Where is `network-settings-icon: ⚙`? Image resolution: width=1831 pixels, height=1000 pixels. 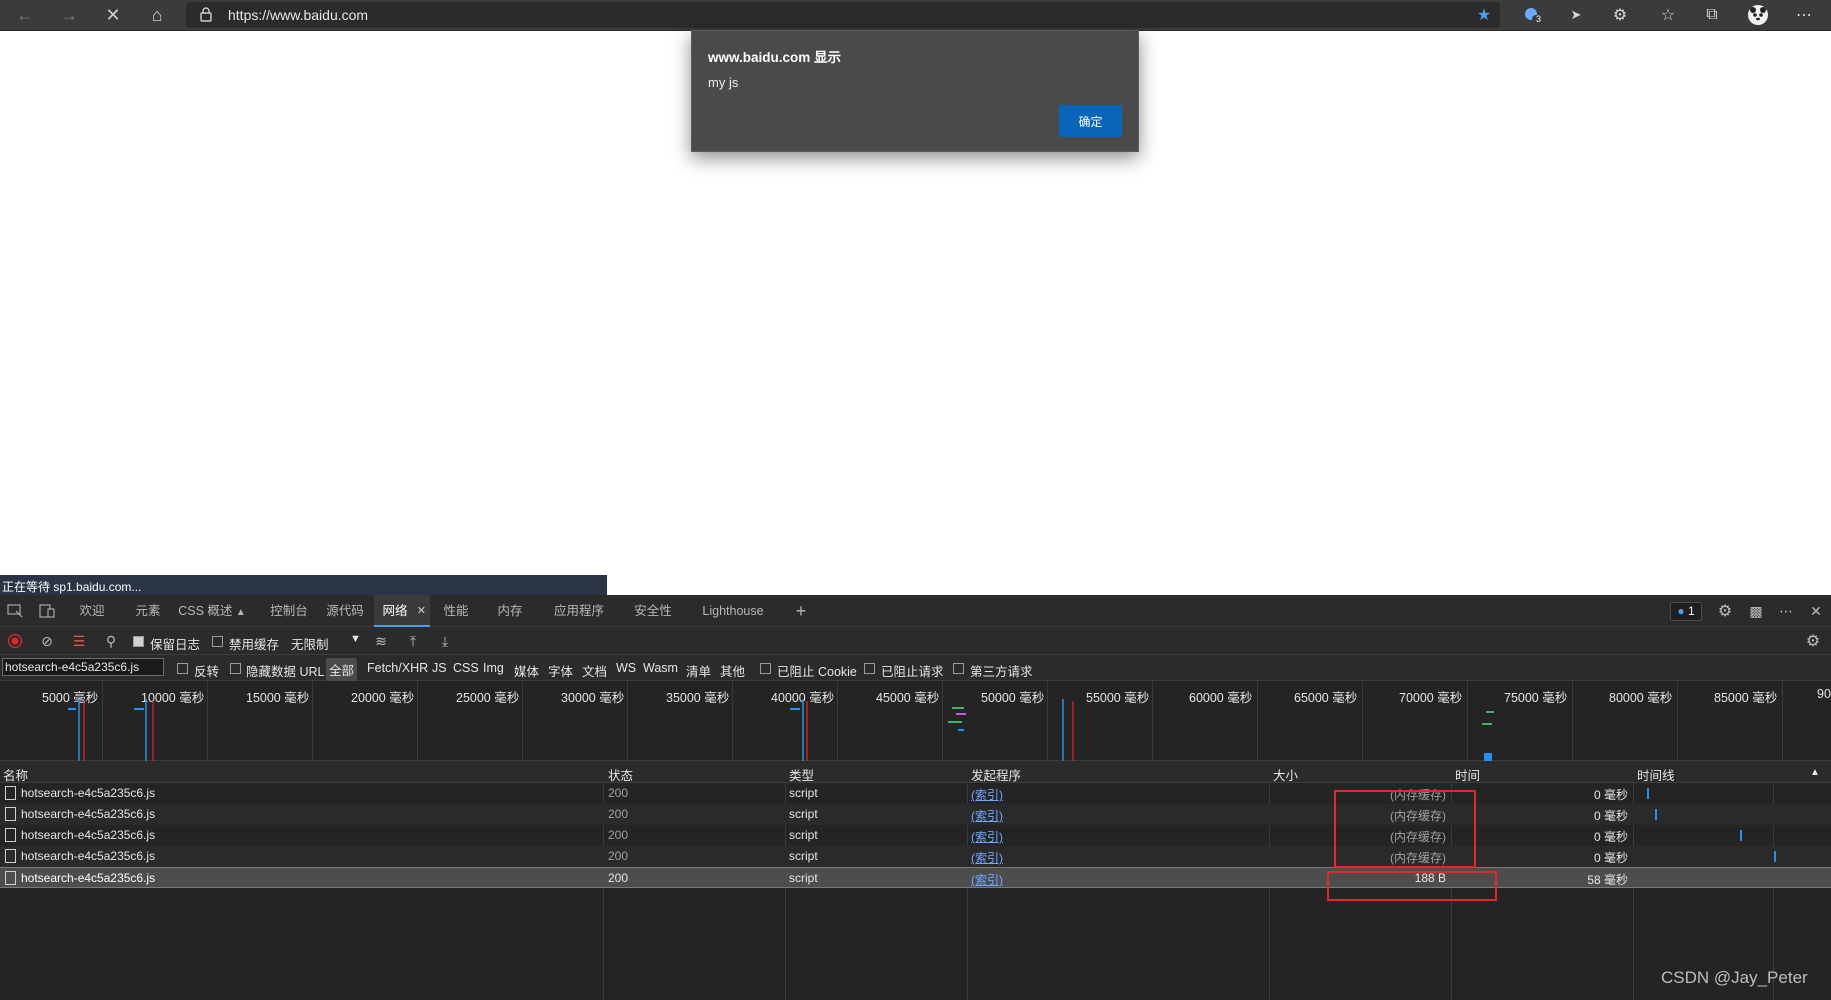
network-settings-icon: ⚙ is located at coordinates (1813, 641).